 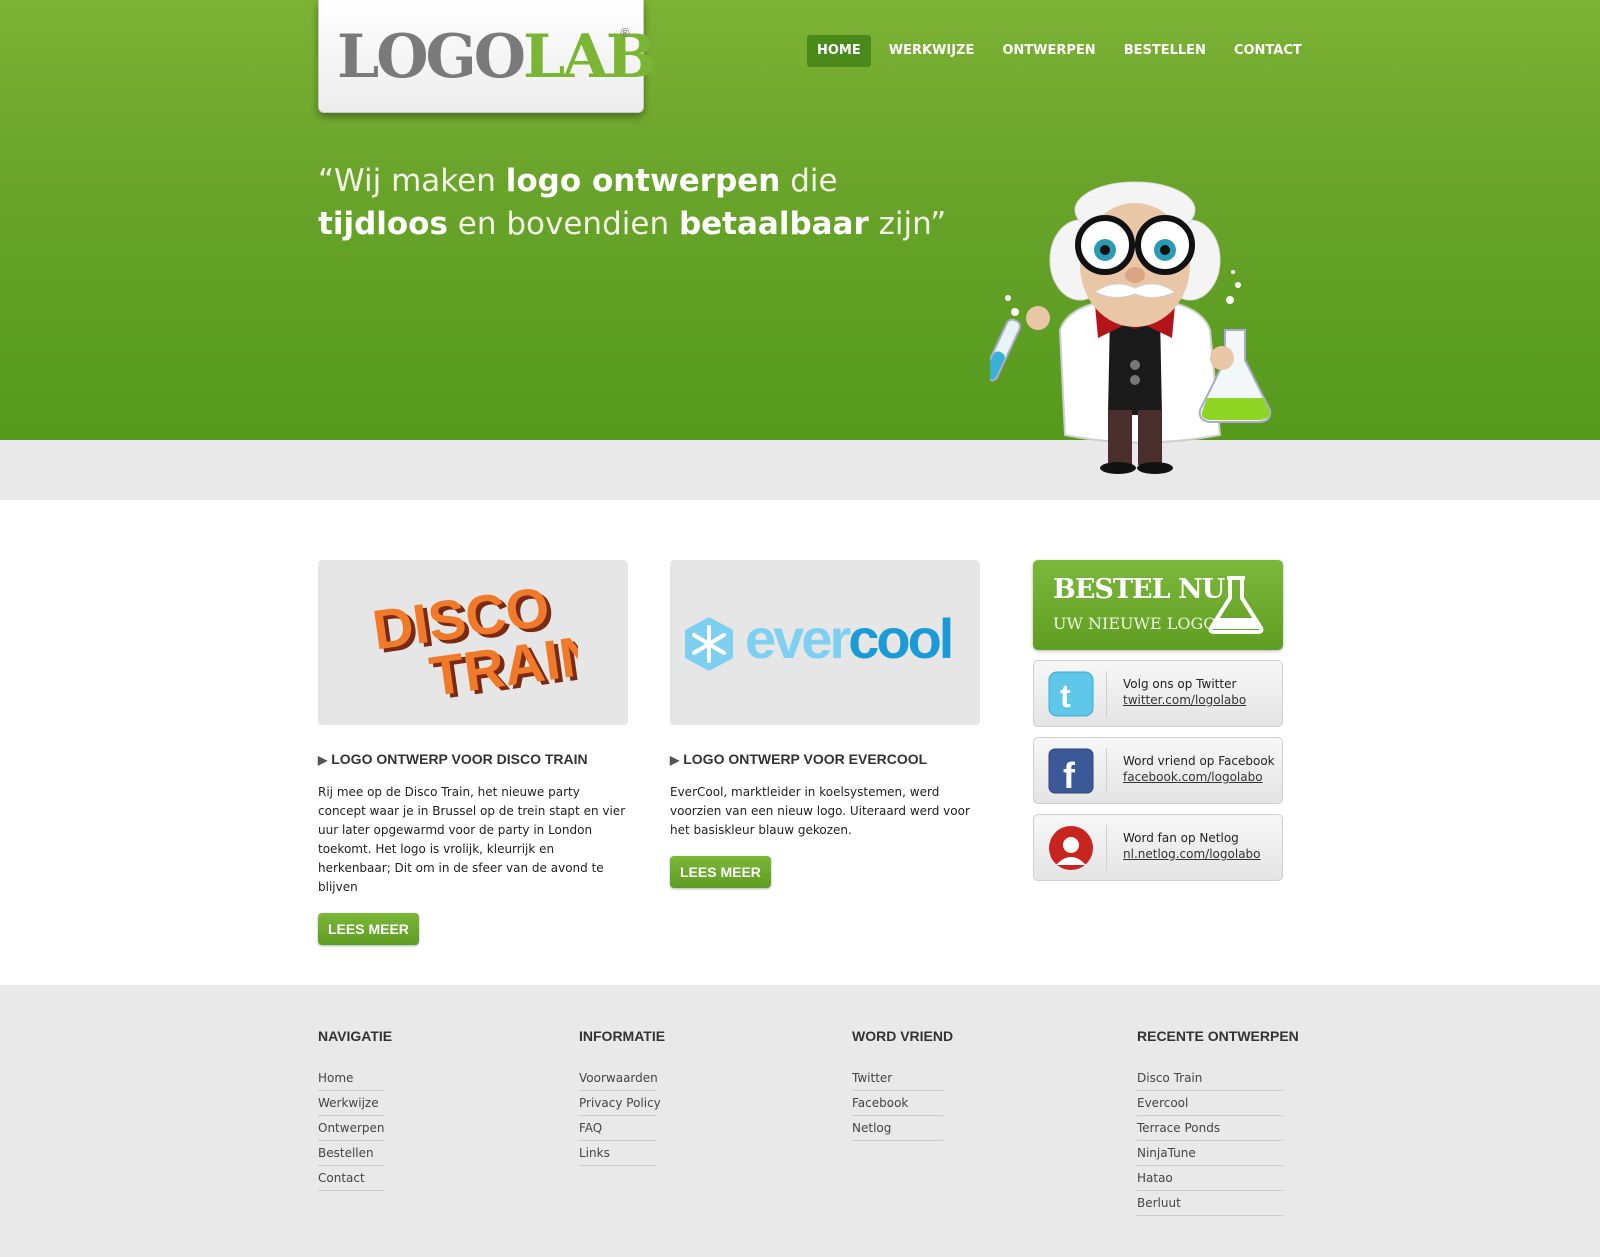 I want to click on footer-link-links: Links, so click(x=618, y=1153).